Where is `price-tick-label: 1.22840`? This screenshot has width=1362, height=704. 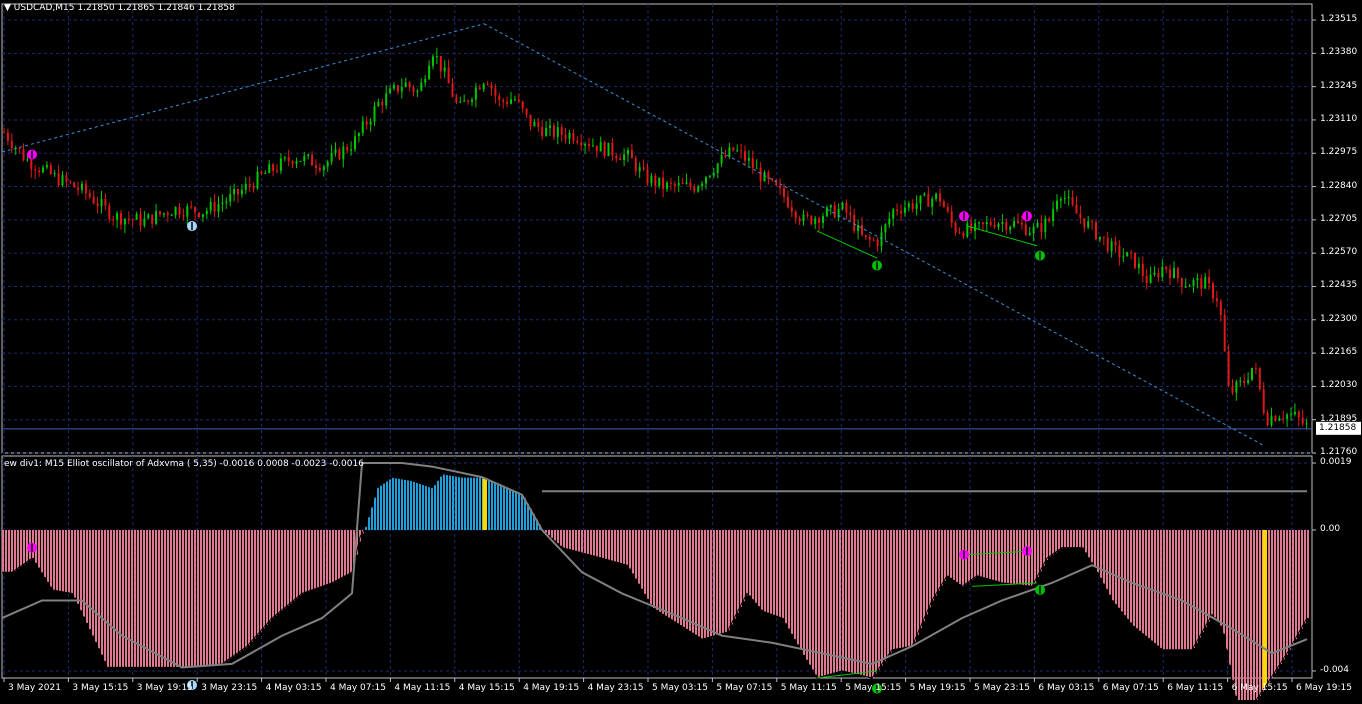 price-tick-label: 1.22840 is located at coordinates (1339, 185).